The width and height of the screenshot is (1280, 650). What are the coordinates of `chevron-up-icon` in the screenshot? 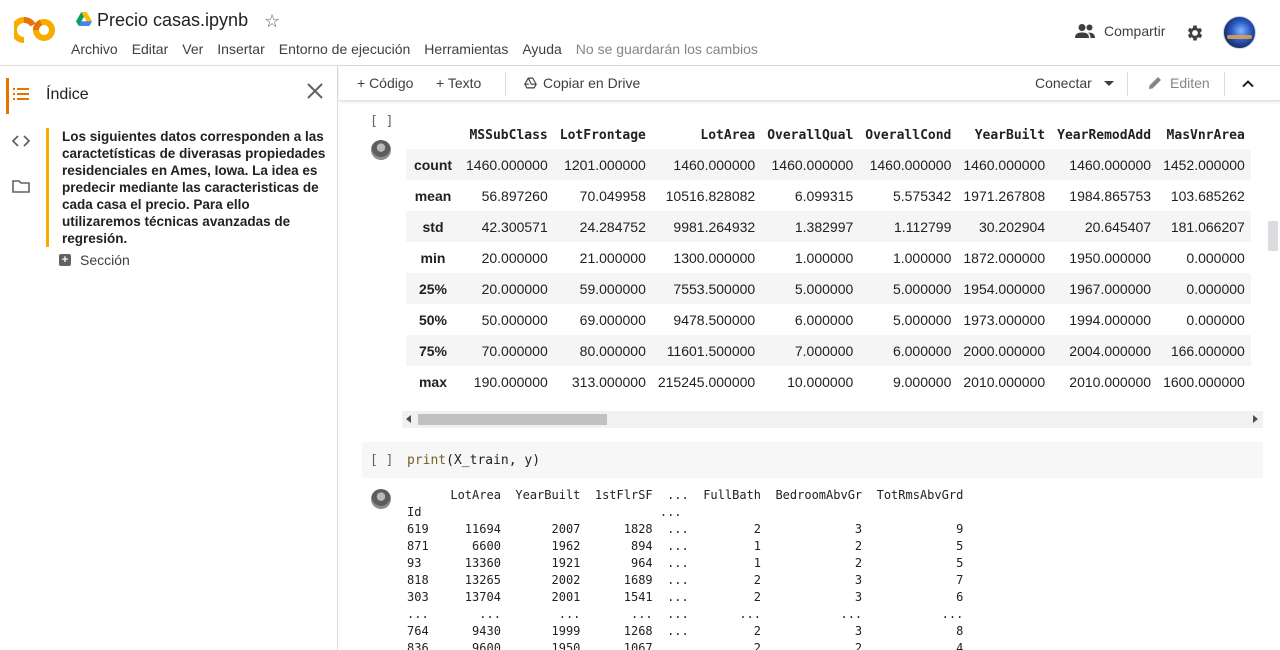 It's located at (1248, 84).